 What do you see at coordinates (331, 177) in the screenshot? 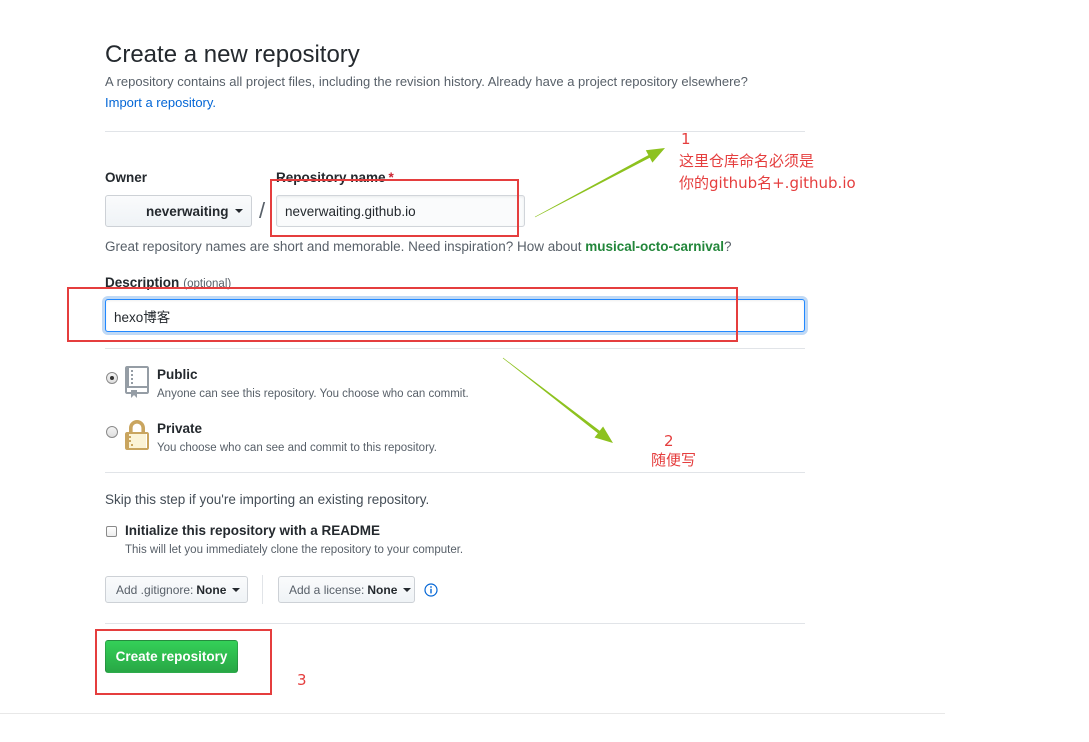
I see `repo-name-label-text: Repository name` at bounding box center [331, 177].